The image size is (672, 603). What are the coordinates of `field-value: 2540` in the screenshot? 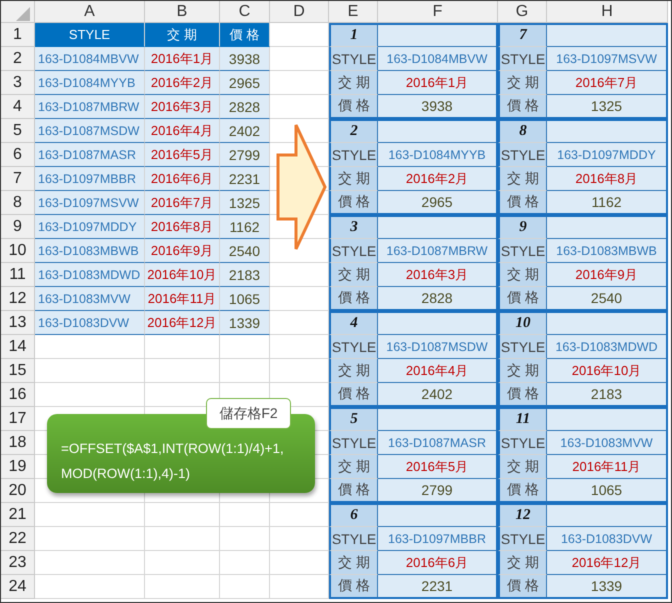 It's located at (607, 299).